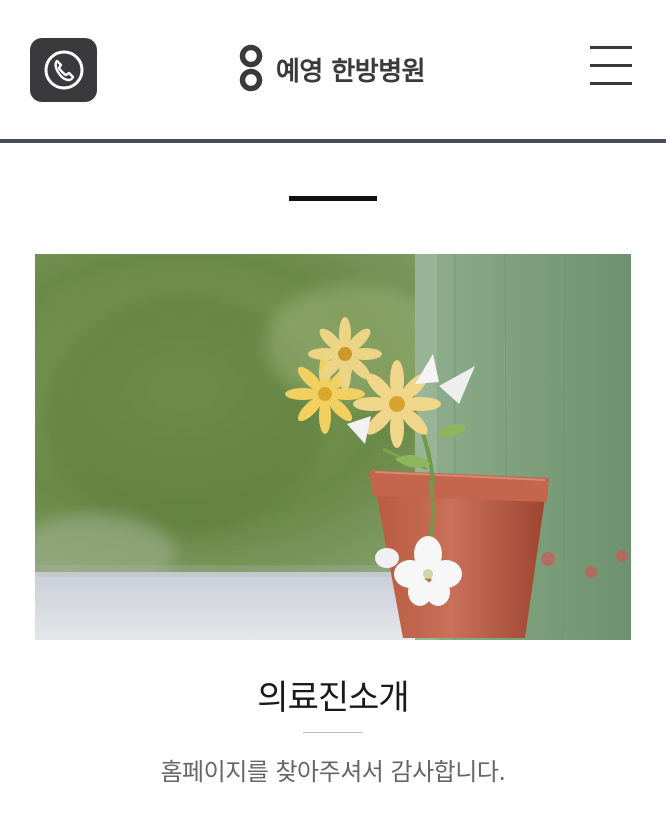 This screenshot has height=818, width=666. I want to click on menu-bar-bottom, so click(611, 83).